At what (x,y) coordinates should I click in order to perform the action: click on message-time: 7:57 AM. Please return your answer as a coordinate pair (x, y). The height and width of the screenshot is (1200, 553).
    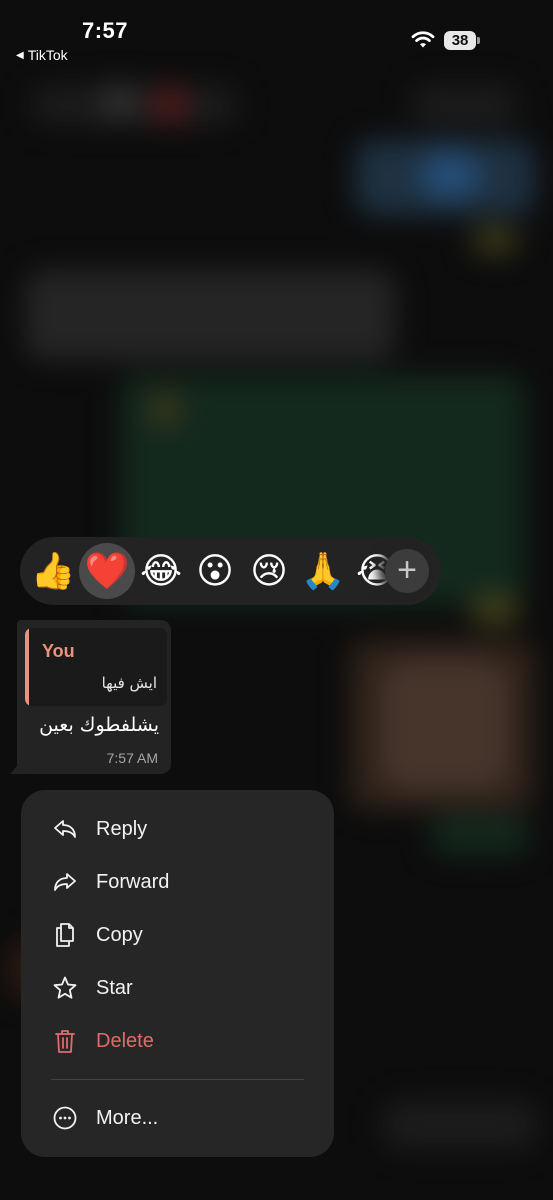
    Looking at the image, I should click on (132, 758).